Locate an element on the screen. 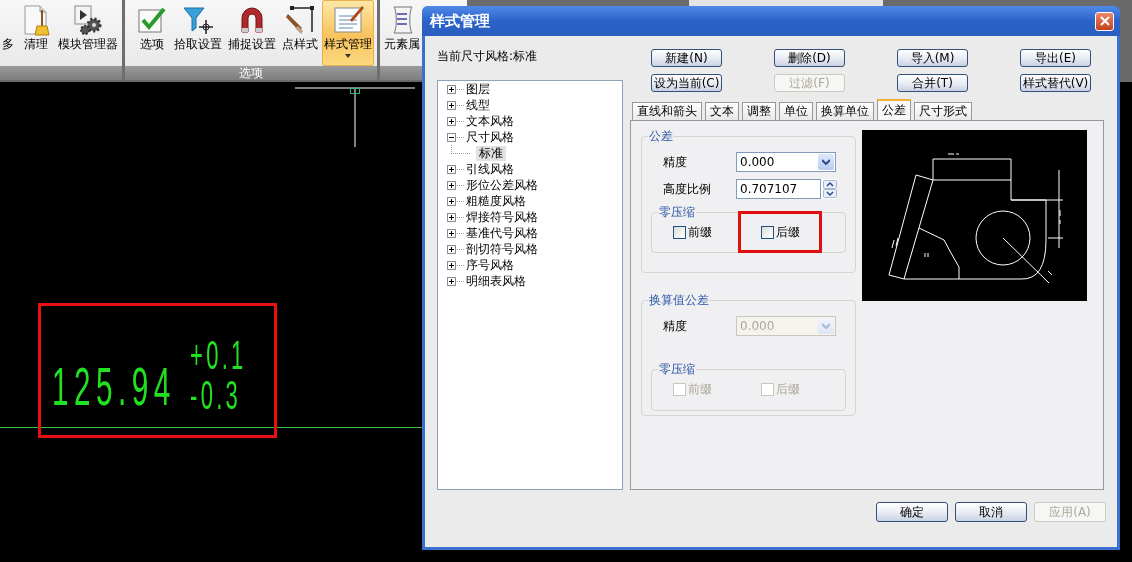 The height and width of the screenshot is (562, 1132). ribbon-button: 模块管理器 is located at coordinates (88, 33).